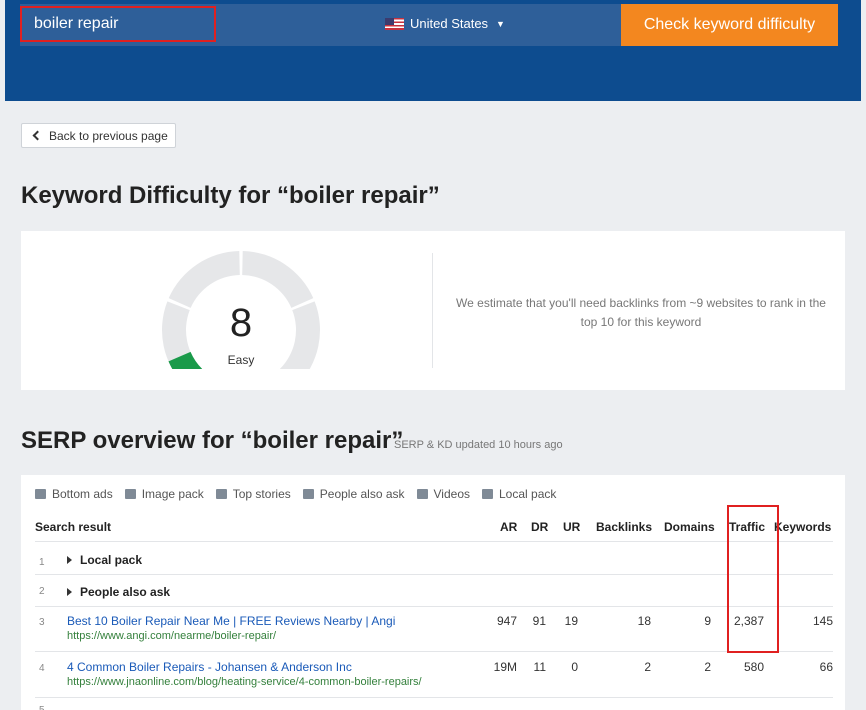 The image size is (866, 710). Describe the element at coordinates (802, 527) in the screenshot. I see `col-keywords: Keywords` at that location.